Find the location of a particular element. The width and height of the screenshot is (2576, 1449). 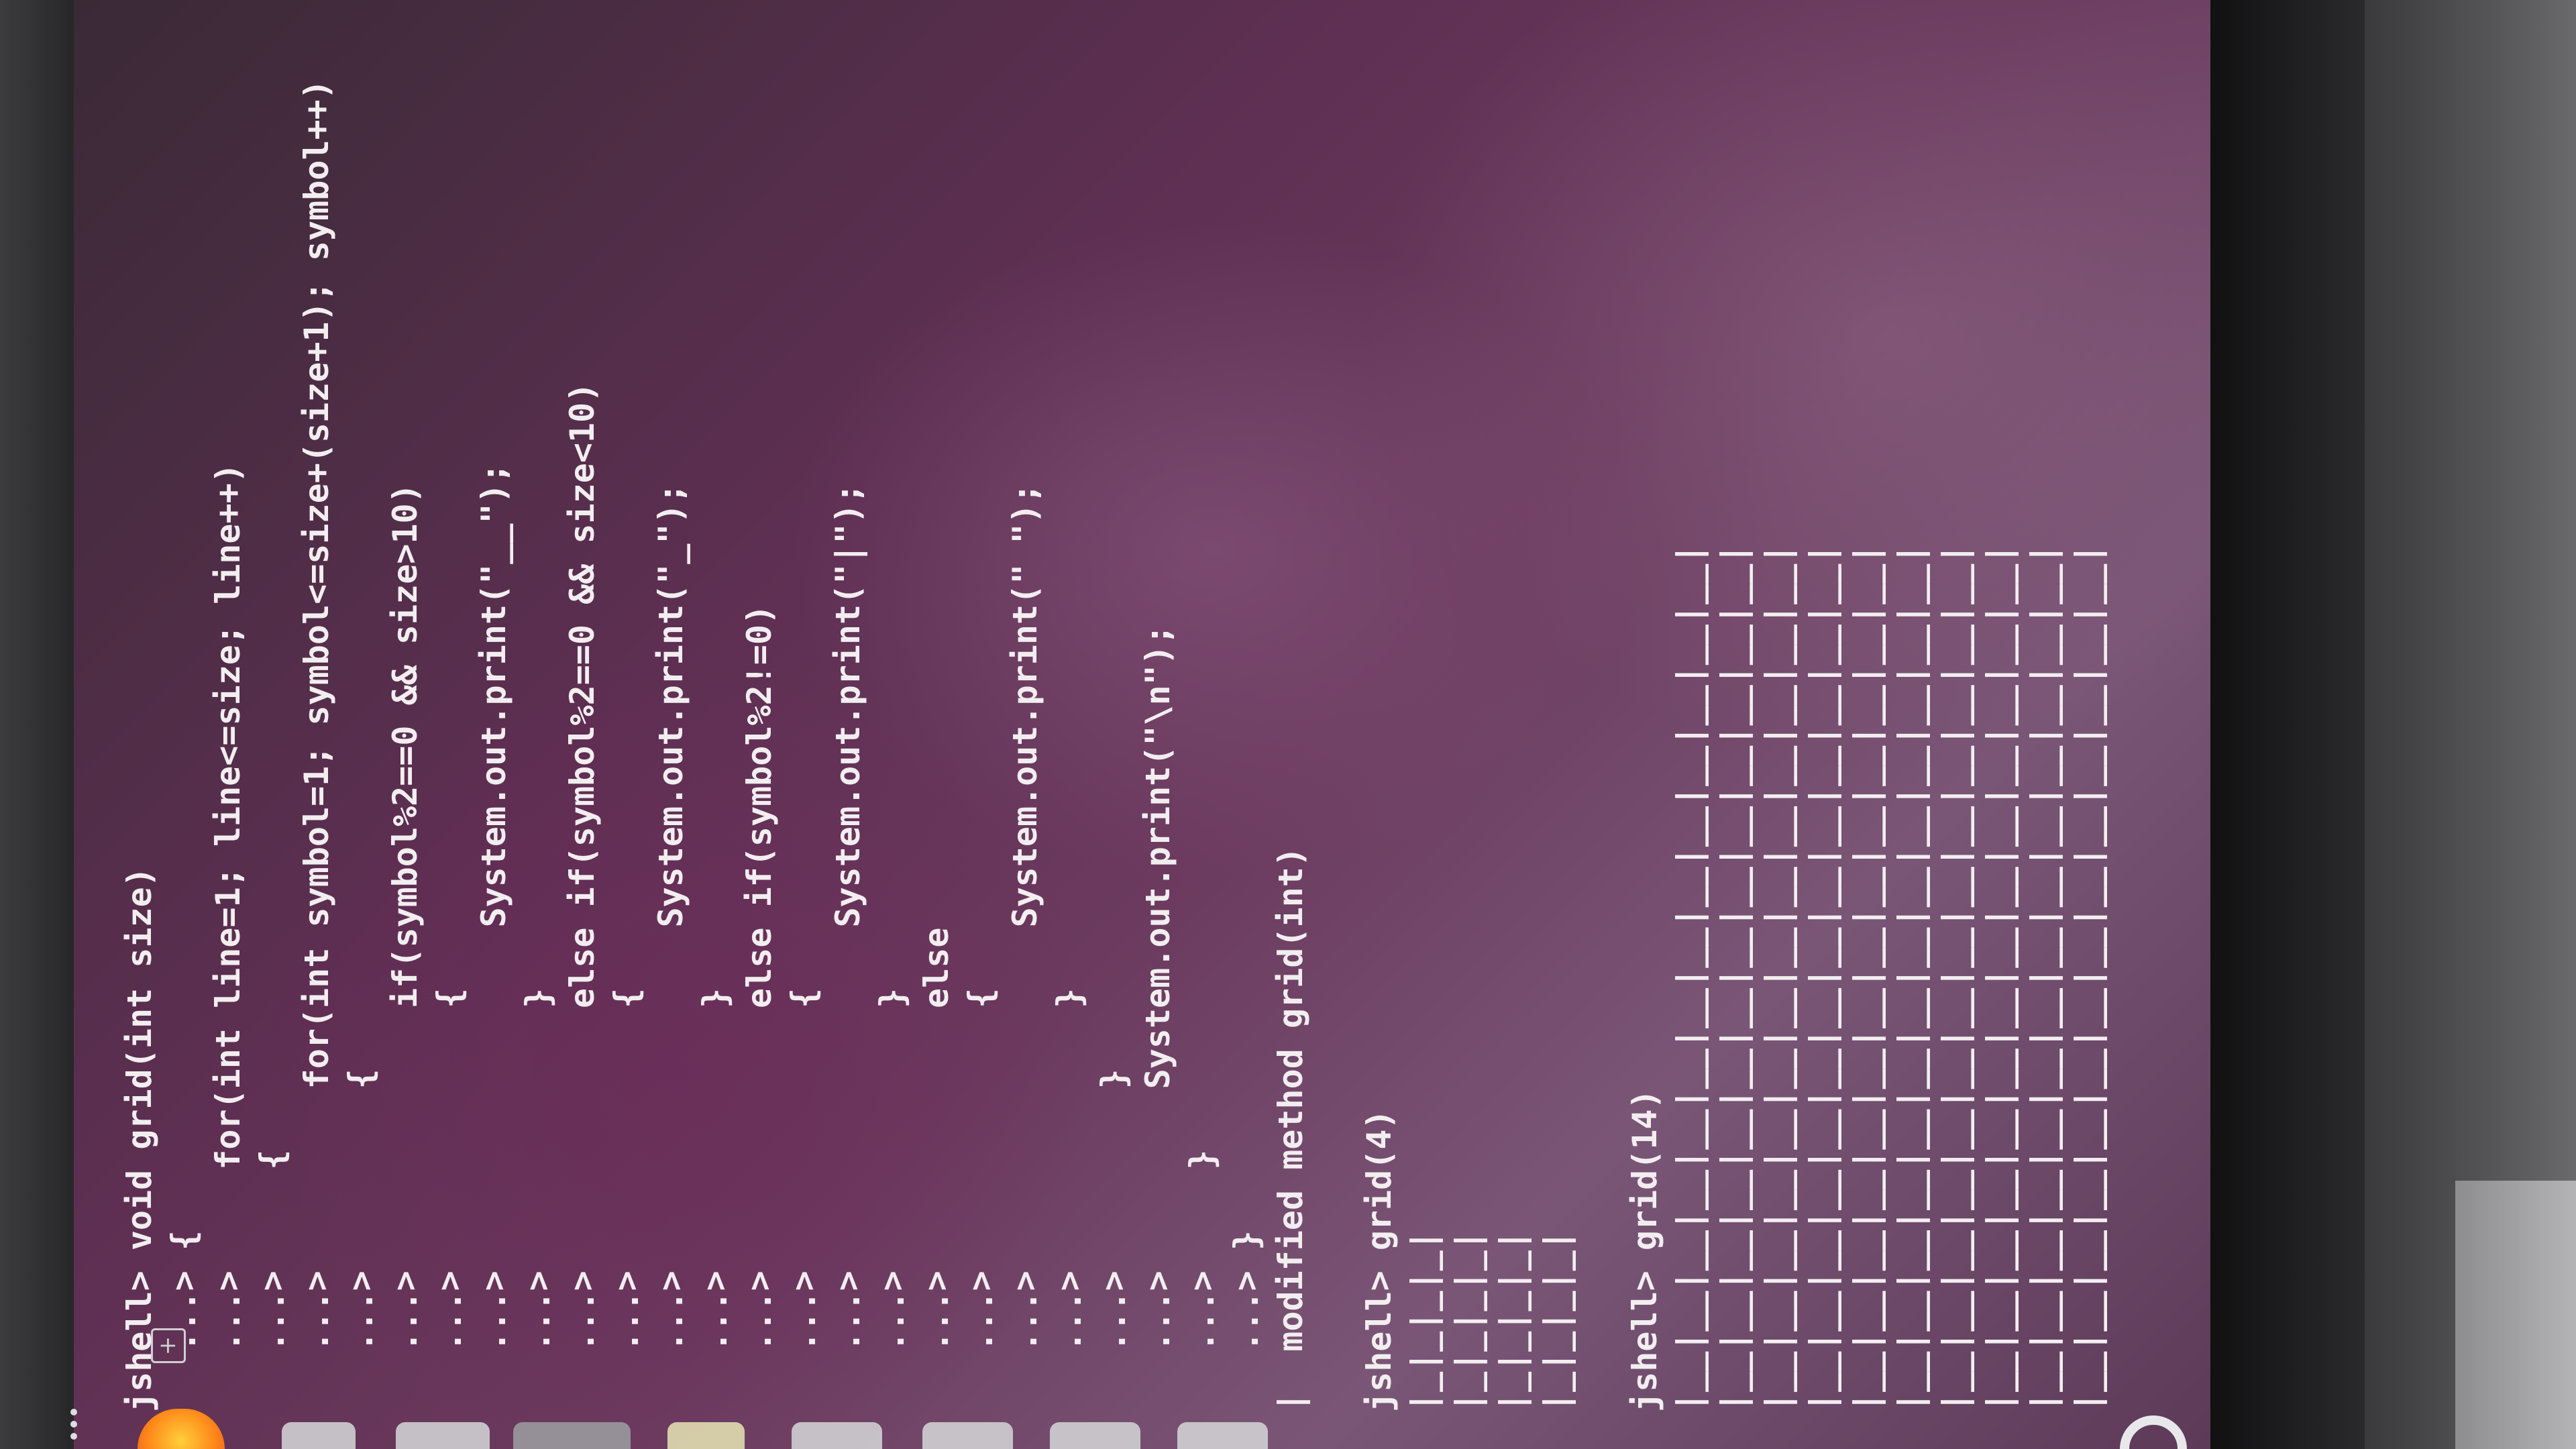

terminal-line: ...> for(int line=1; line<=size; line++) is located at coordinates (228, 937).